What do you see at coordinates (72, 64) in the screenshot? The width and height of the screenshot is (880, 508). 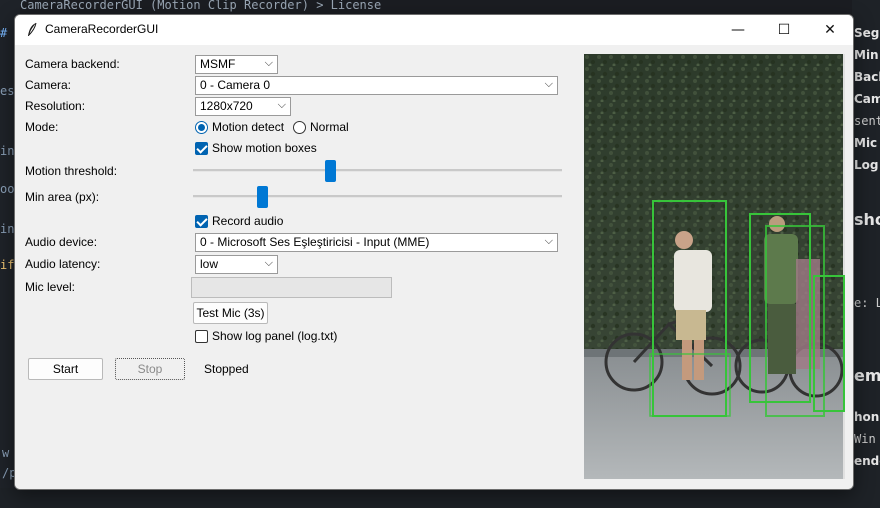 I see `backend-label: Camera backend:` at bounding box center [72, 64].